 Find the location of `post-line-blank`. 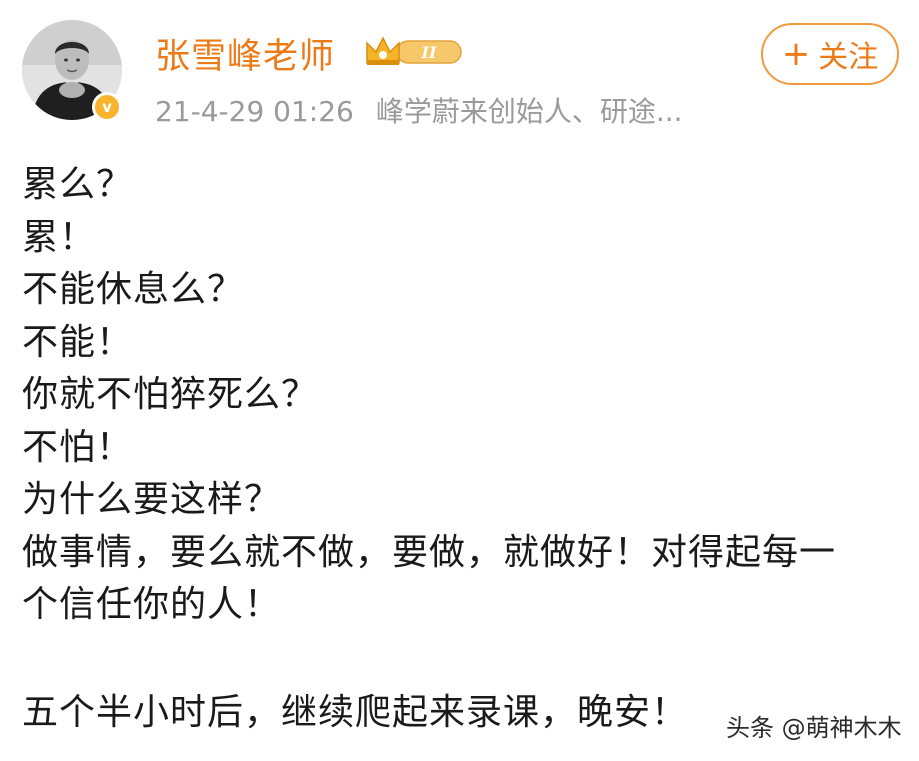

post-line-blank is located at coordinates (462, 658).